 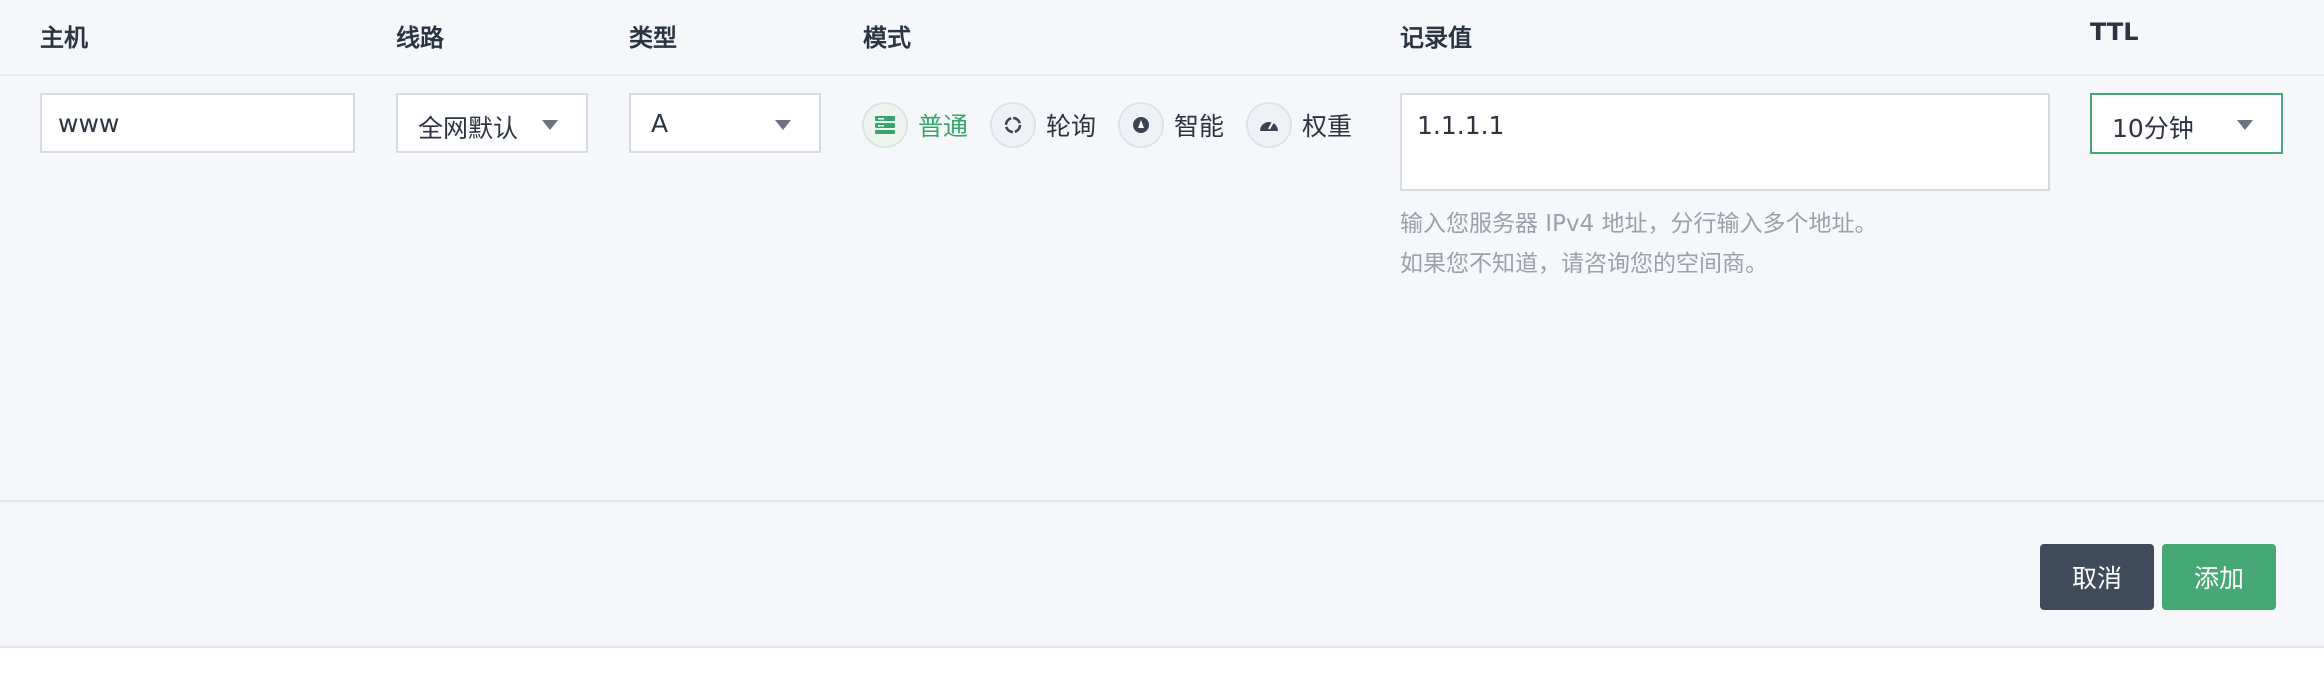 I want to click on mode-normal-label: 普通, so click(x=943, y=126).